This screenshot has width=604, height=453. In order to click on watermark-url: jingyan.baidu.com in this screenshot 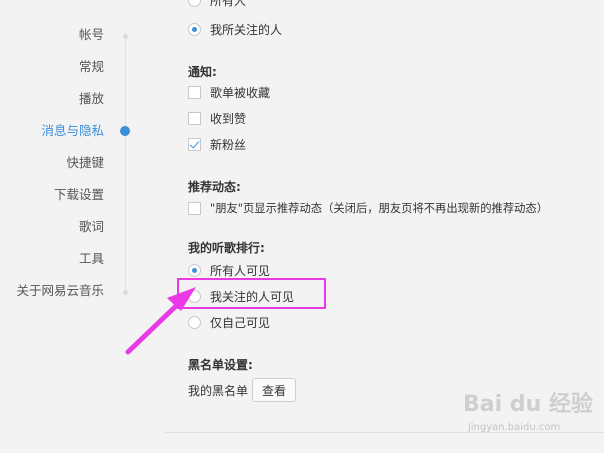, I will do `click(514, 427)`.